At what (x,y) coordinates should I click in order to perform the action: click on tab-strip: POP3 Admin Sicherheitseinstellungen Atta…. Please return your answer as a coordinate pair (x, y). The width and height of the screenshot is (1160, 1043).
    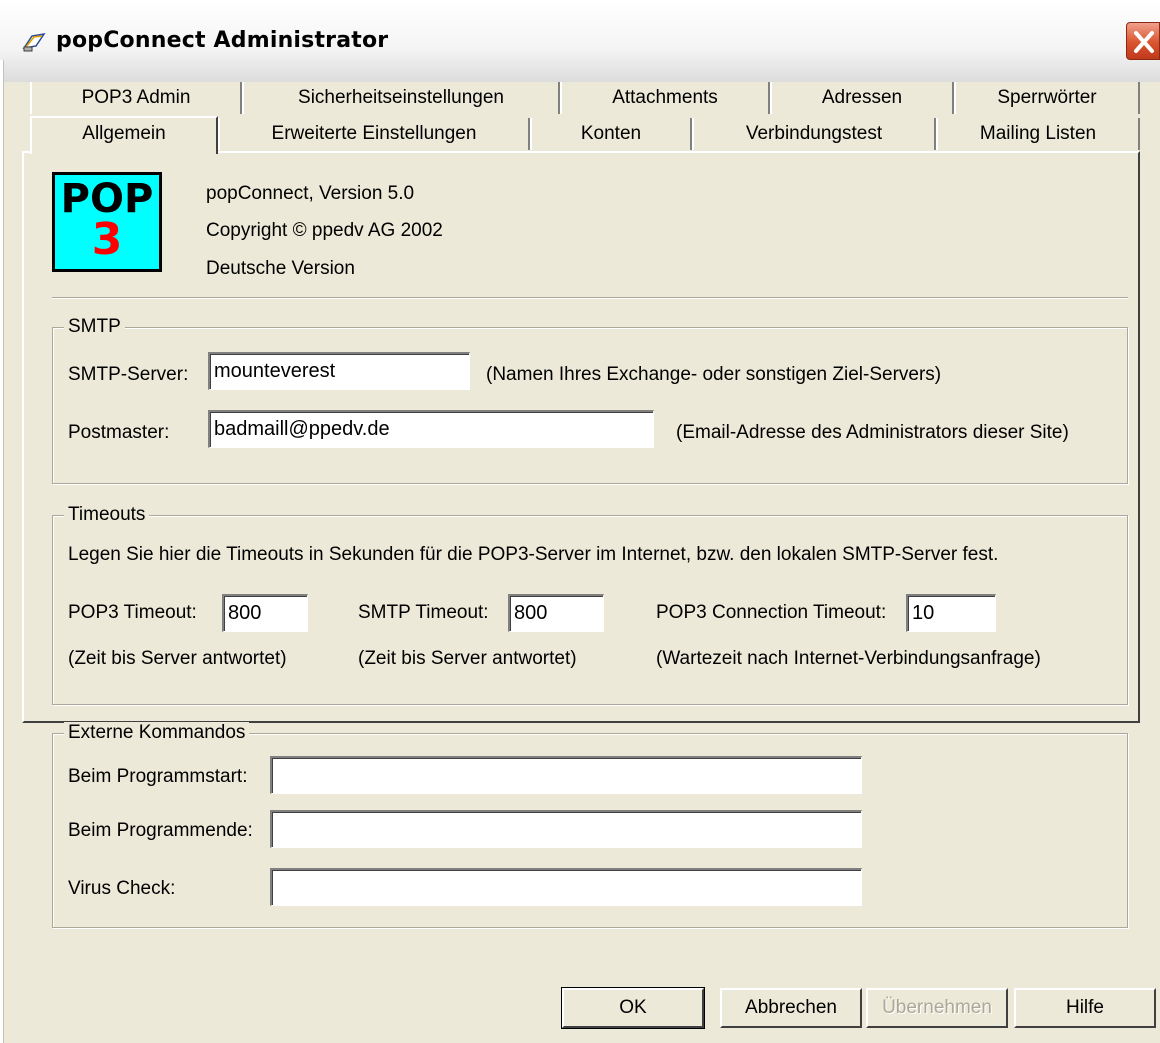
    Looking at the image, I should click on (585, 117).